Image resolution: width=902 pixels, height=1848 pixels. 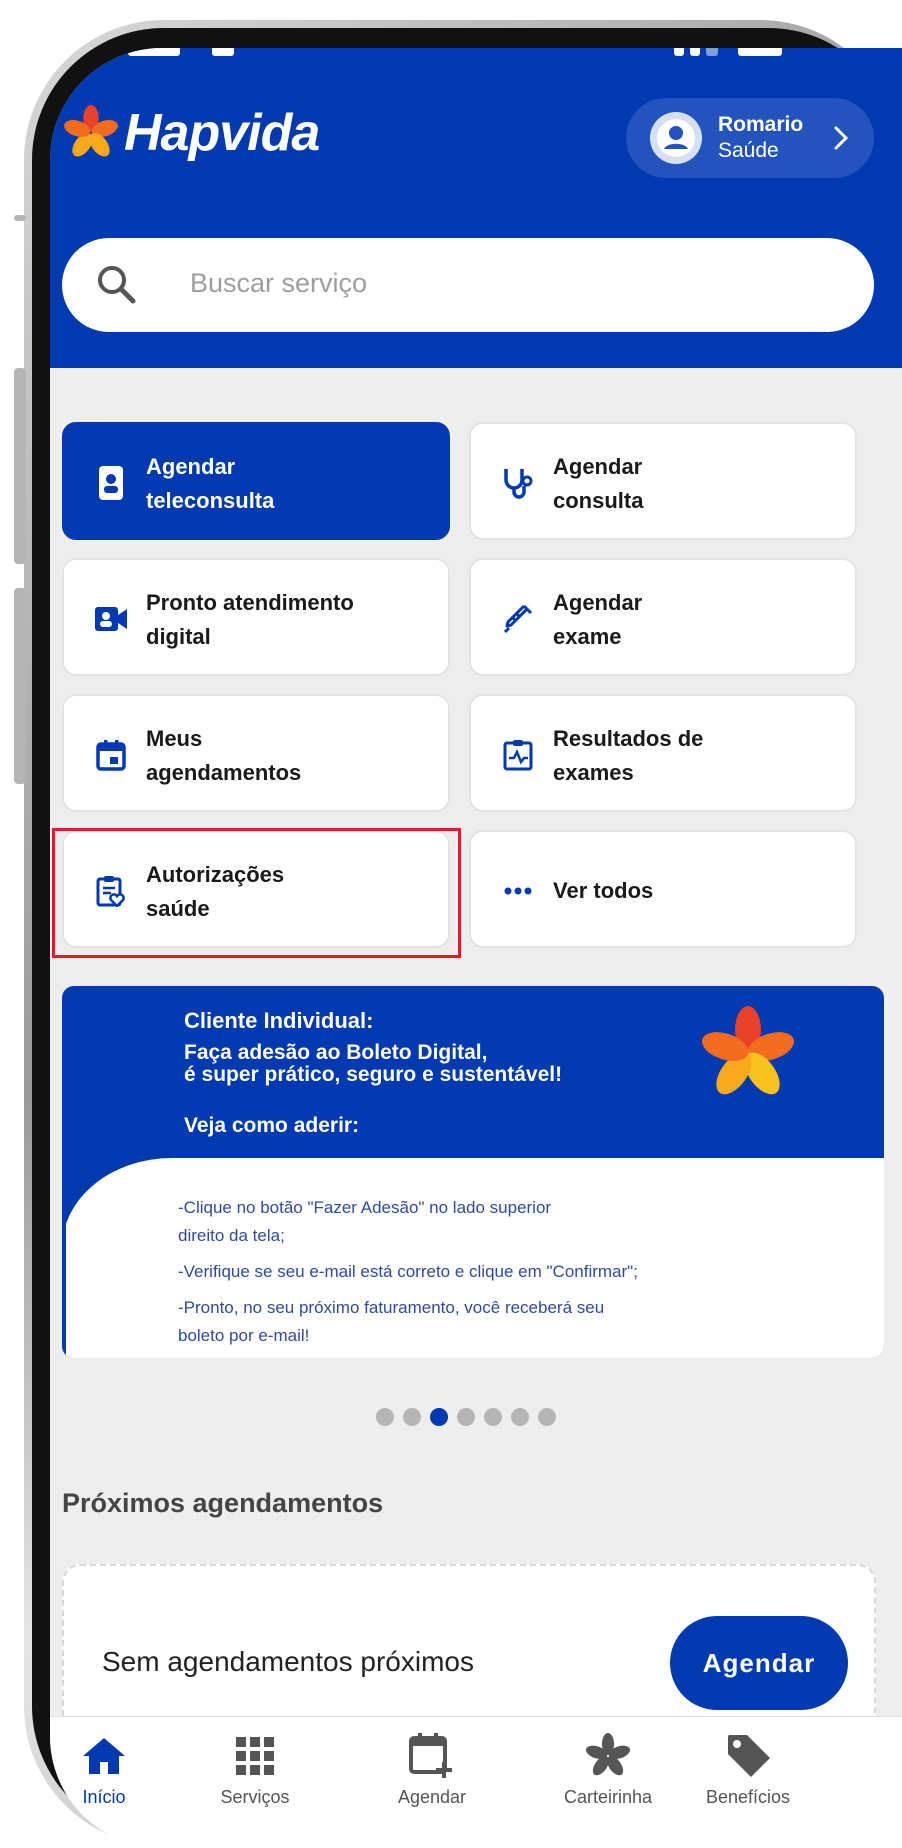 What do you see at coordinates (20, 218) in the screenshot?
I see `side-marker` at bounding box center [20, 218].